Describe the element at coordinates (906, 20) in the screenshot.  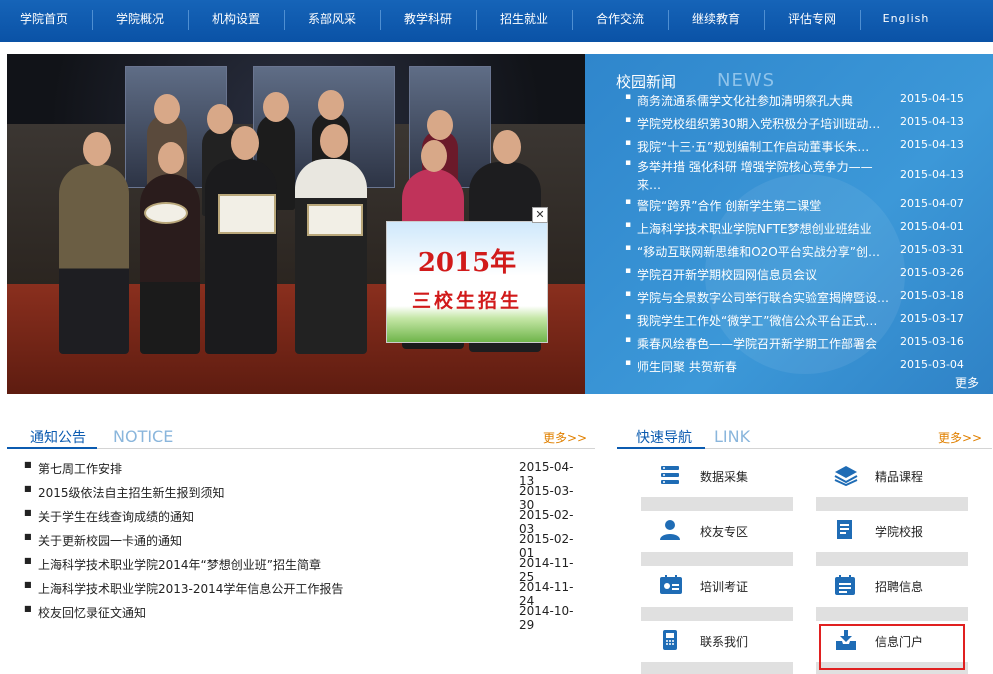
I see `nav-english: English` at that location.